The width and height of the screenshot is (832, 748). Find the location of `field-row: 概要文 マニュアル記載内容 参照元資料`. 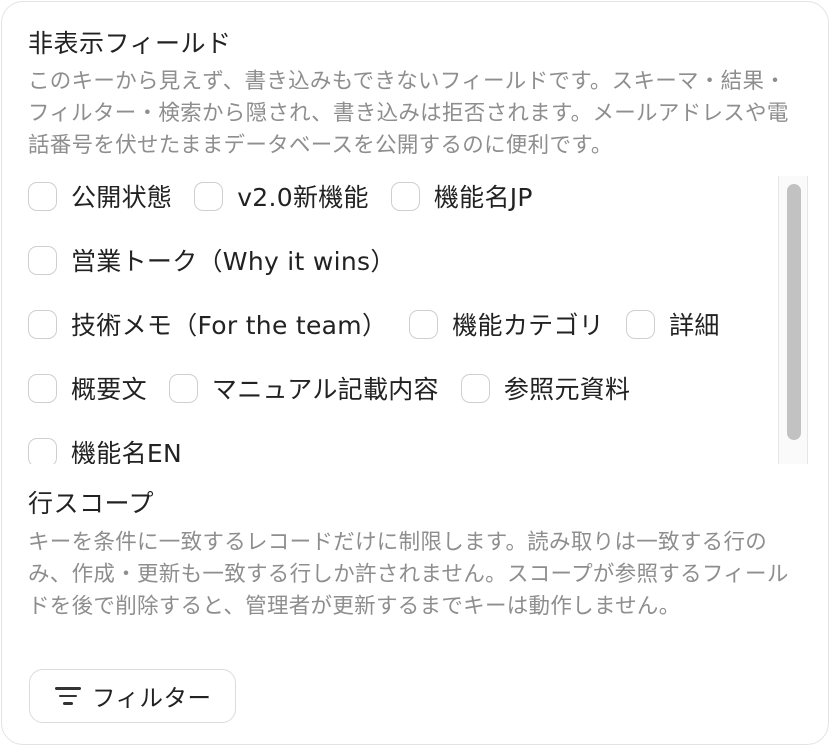

field-row: 概要文 マニュアル記載内容 参照元資料 is located at coordinates (340, 388).